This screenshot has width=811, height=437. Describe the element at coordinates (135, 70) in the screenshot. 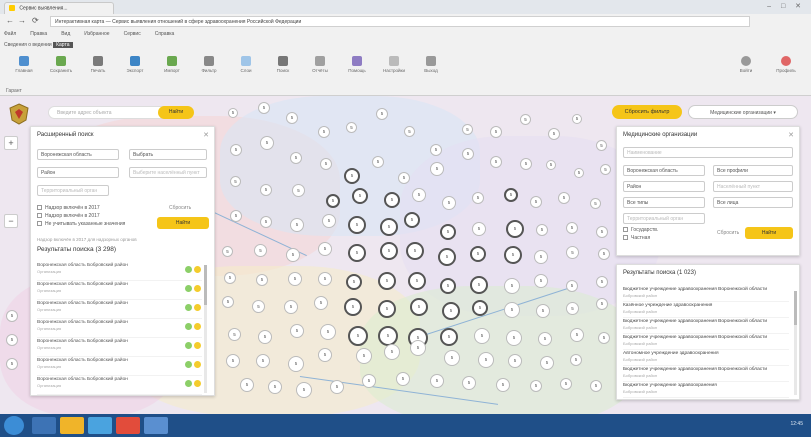

I see `toolbar-button: Экспорт` at that location.